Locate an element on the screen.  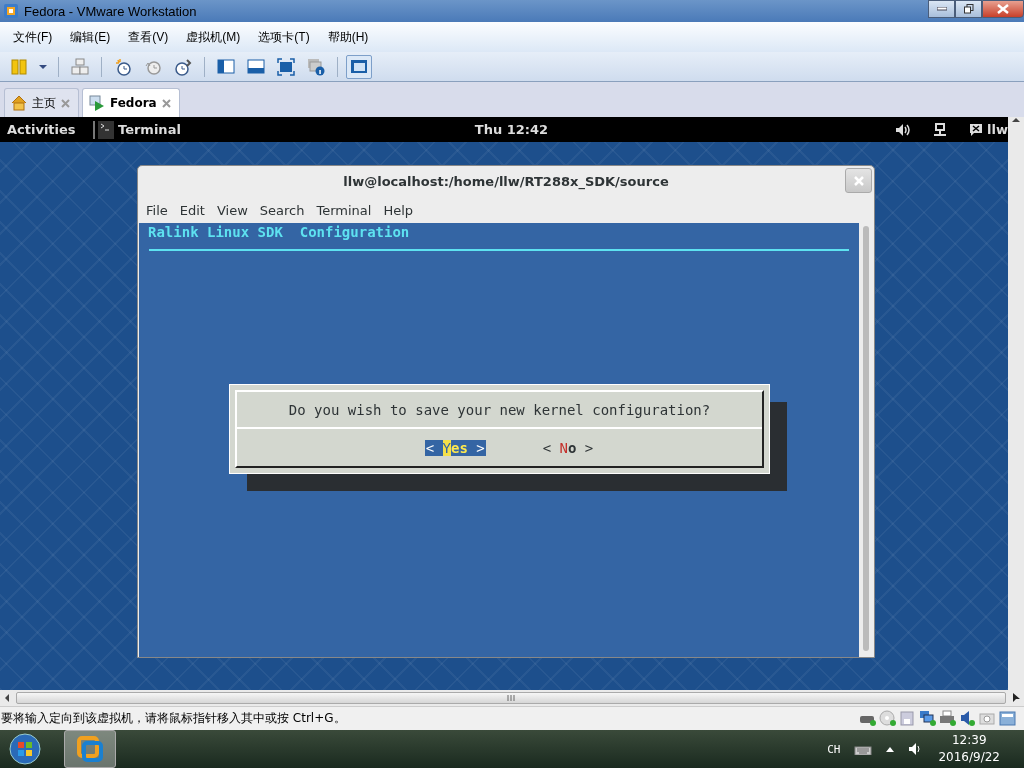
menu-item: Search is located at coordinates (282, 210).